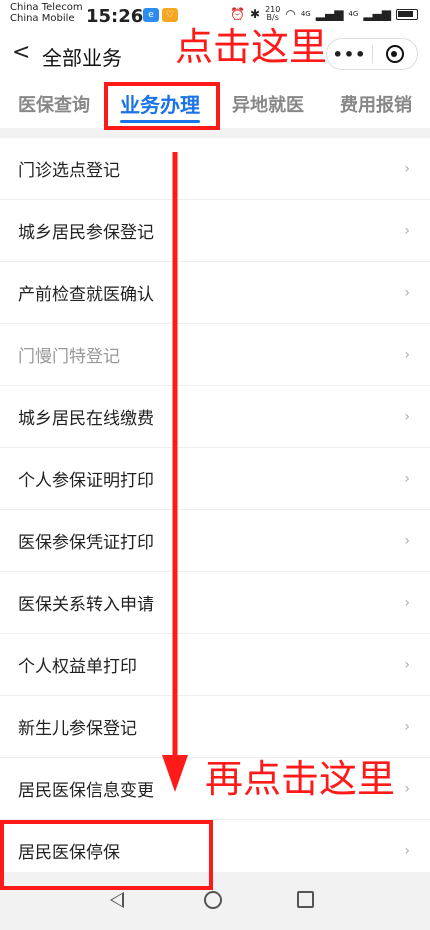  I want to click on annotation-click-again: 再点击这里, so click(300, 779).